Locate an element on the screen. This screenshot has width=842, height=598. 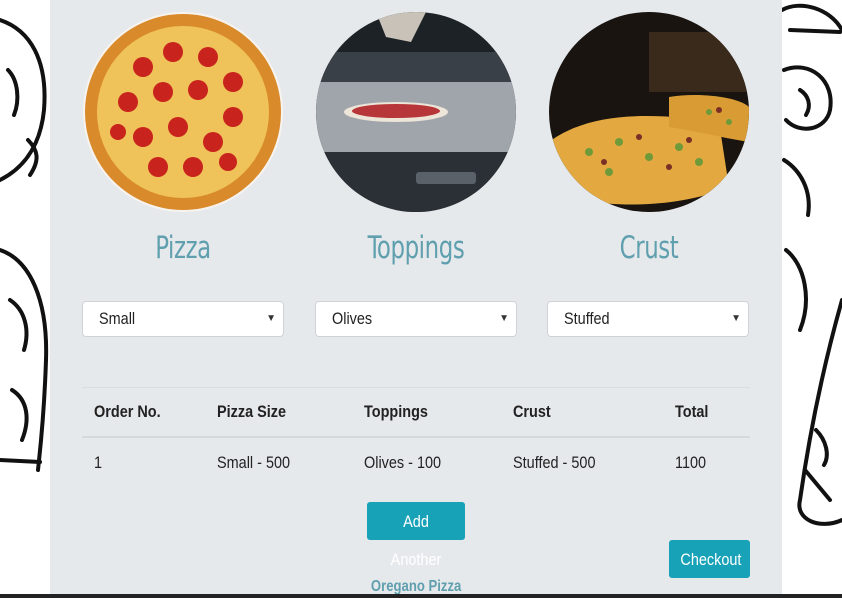
crust-title: Crust is located at coordinates (649, 248).